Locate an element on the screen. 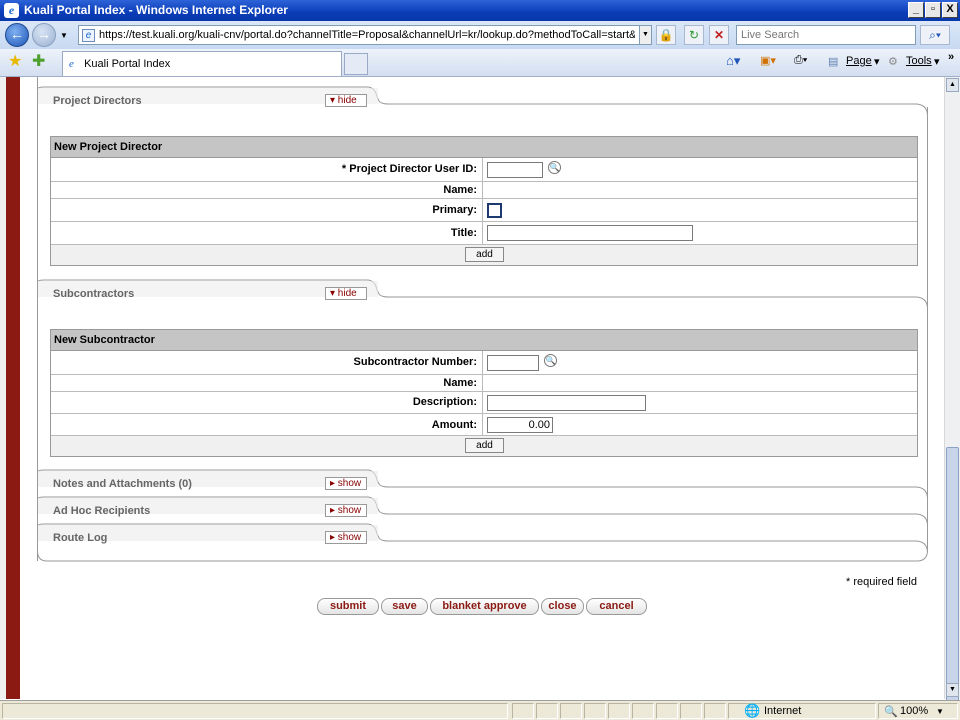 The width and height of the screenshot is (960, 720). tab-ad-hoc-recipients: Ad Hoc Recipients ▸ show is located at coordinates (209, 510).